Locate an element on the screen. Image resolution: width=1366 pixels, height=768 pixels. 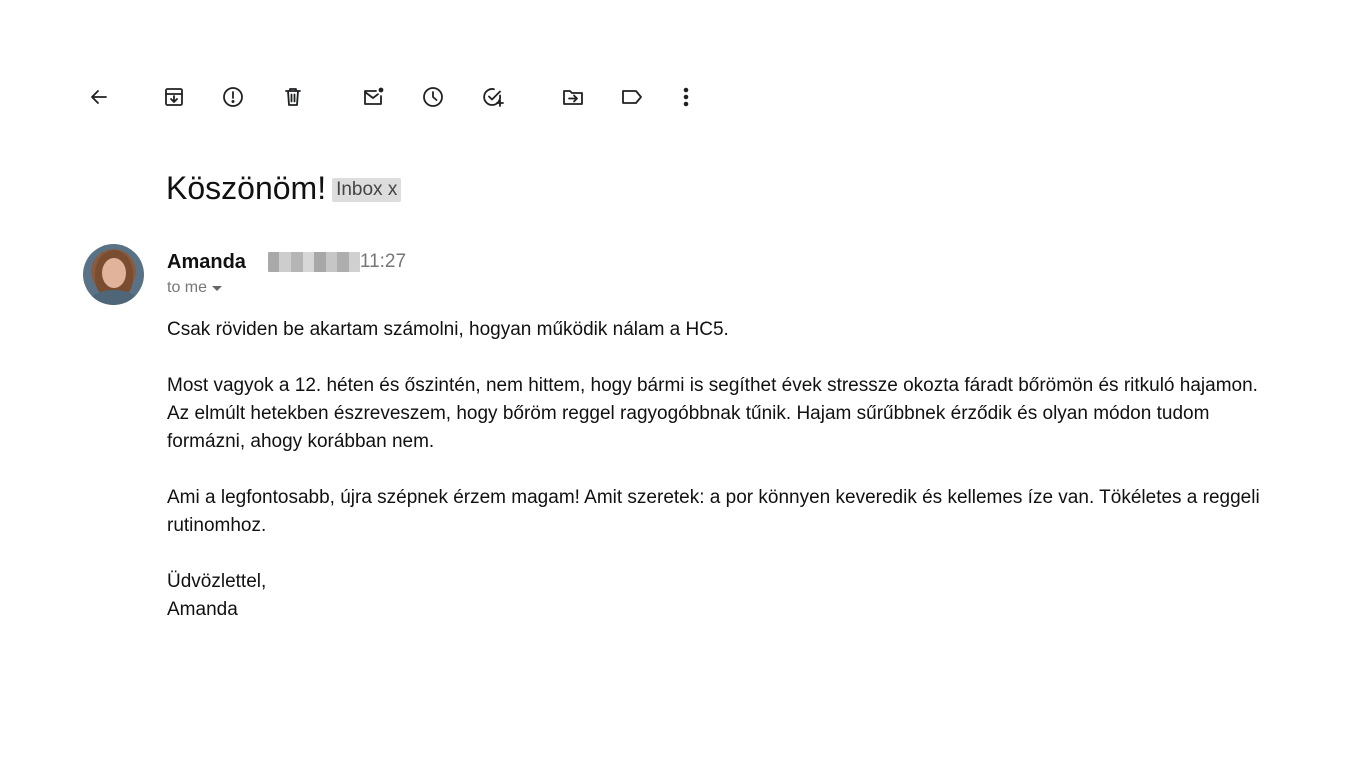
add-task-button is located at coordinates (493, 97).